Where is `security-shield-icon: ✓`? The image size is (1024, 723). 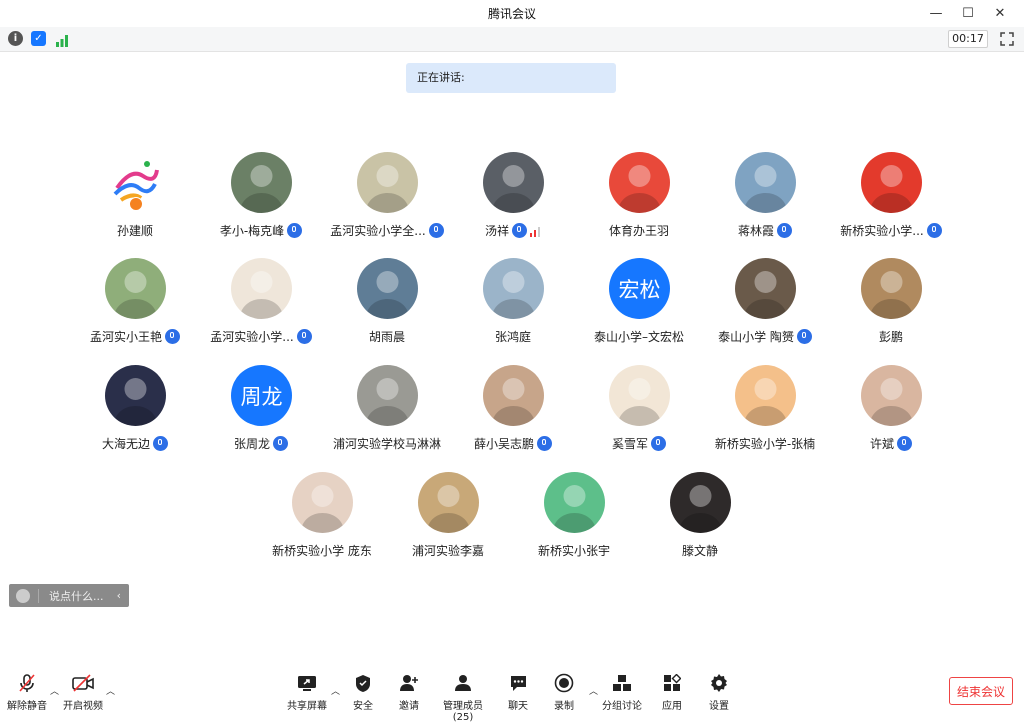
security-shield-icon: ✓ is located at coordinates (38, 38).